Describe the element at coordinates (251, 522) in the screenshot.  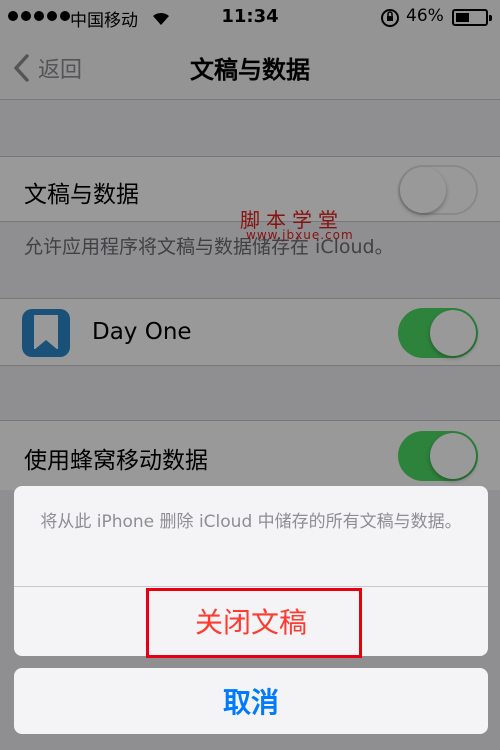
I see `action-sheet-message: 将从此 iPhone 删除 iCloud 中储存的所有文稿与数据。` at that location.